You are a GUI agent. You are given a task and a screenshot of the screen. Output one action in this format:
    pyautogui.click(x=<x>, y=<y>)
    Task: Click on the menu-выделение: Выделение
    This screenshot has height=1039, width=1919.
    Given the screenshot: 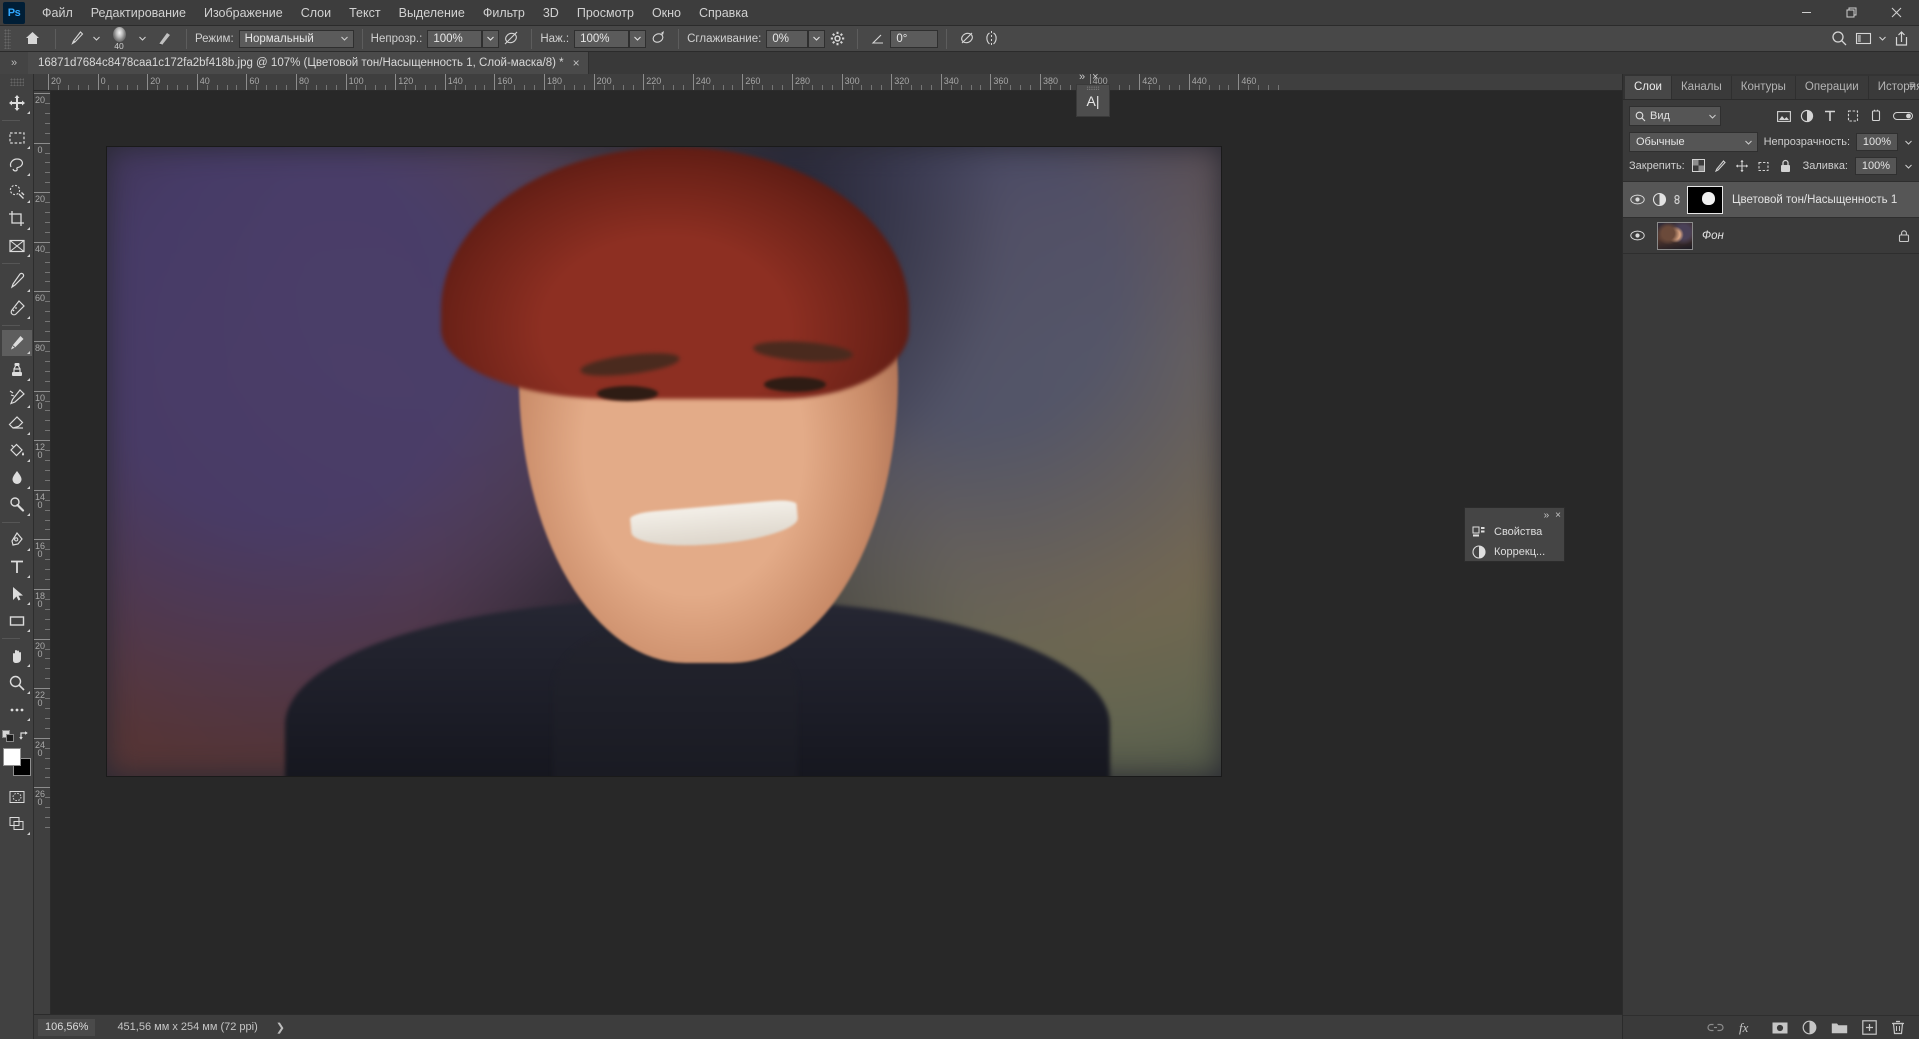 What is the action you would take?
    pyautogui.click(x=432, y=13)
    